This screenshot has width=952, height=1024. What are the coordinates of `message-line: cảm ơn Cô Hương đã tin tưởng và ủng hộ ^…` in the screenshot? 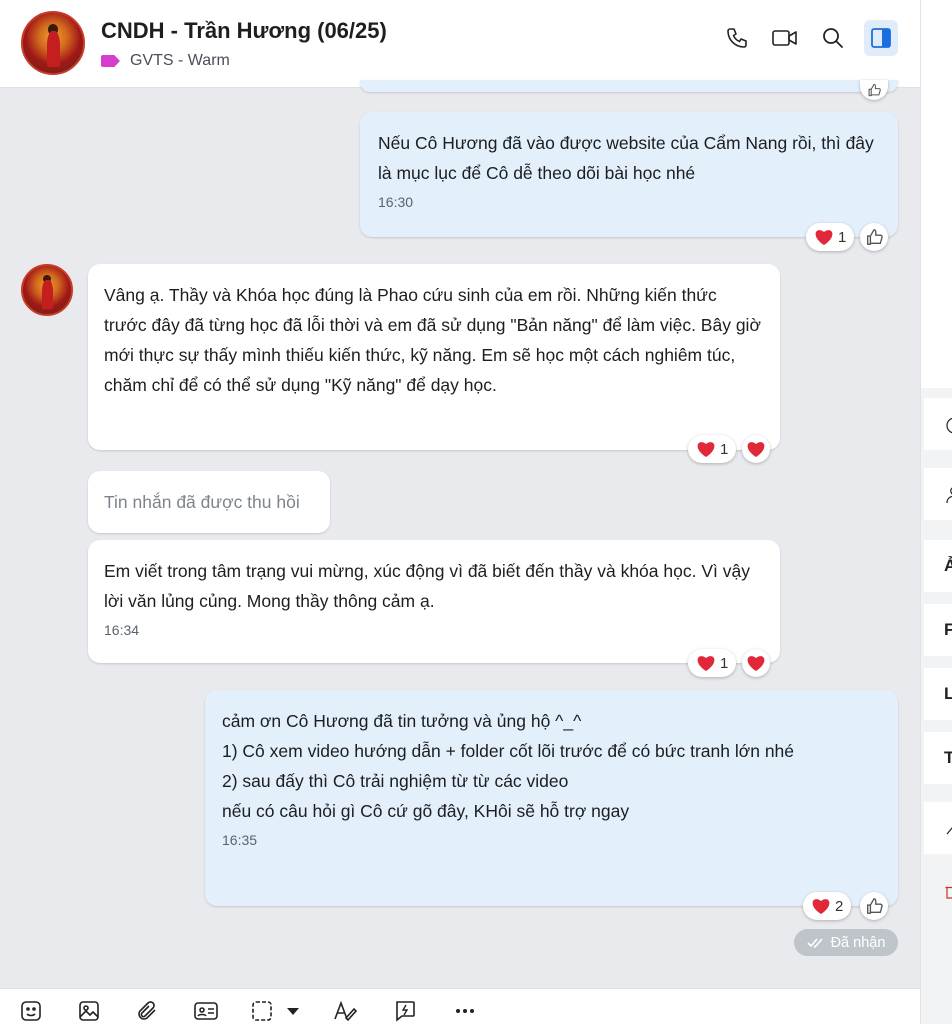 It's located at (402, 721).